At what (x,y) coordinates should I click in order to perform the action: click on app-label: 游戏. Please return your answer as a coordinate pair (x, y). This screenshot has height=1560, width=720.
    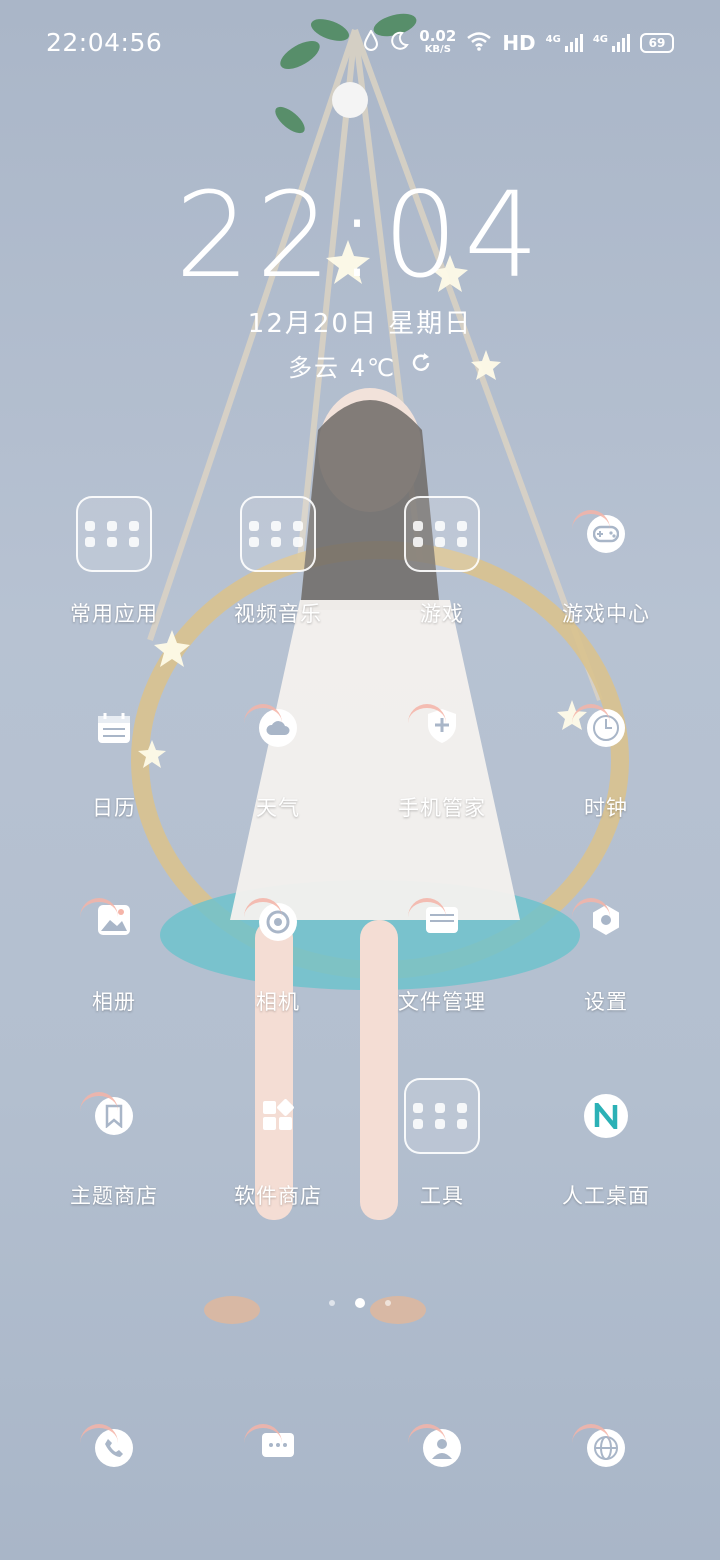
    Looking at the image, I should click on (442, 614).